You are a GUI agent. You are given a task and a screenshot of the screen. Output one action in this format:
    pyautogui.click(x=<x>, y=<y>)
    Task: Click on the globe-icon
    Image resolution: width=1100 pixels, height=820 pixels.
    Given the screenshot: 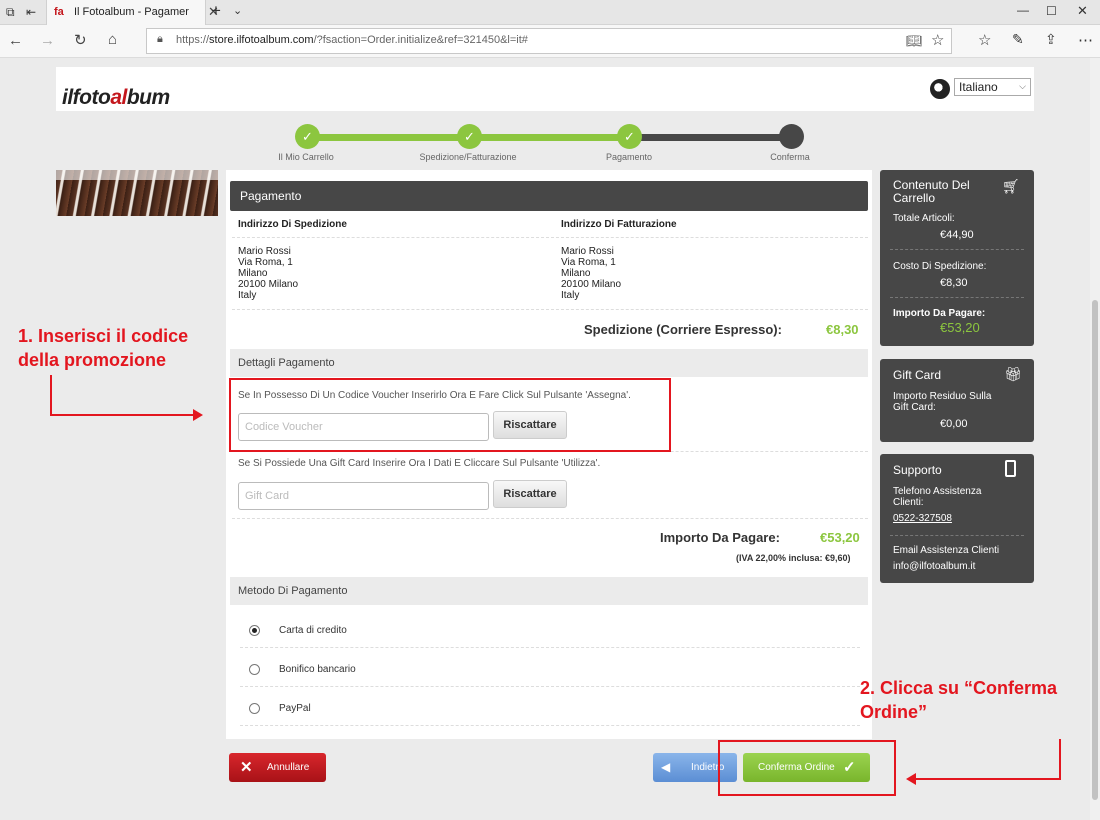 What is the action you would take?
    pyautogui.click(x=940, y=89)
    